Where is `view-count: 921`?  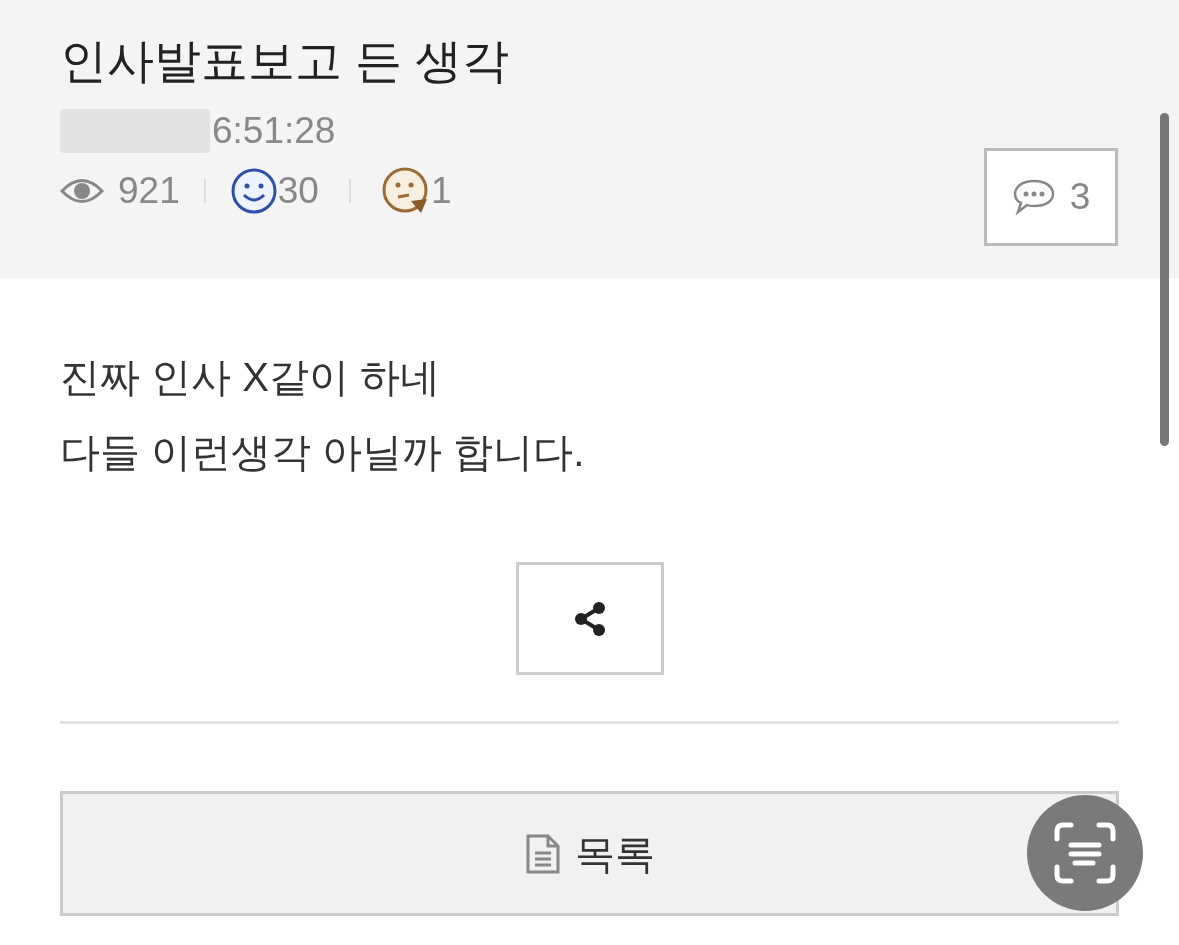
view-count: 921 is located at coordinates (149, 191).